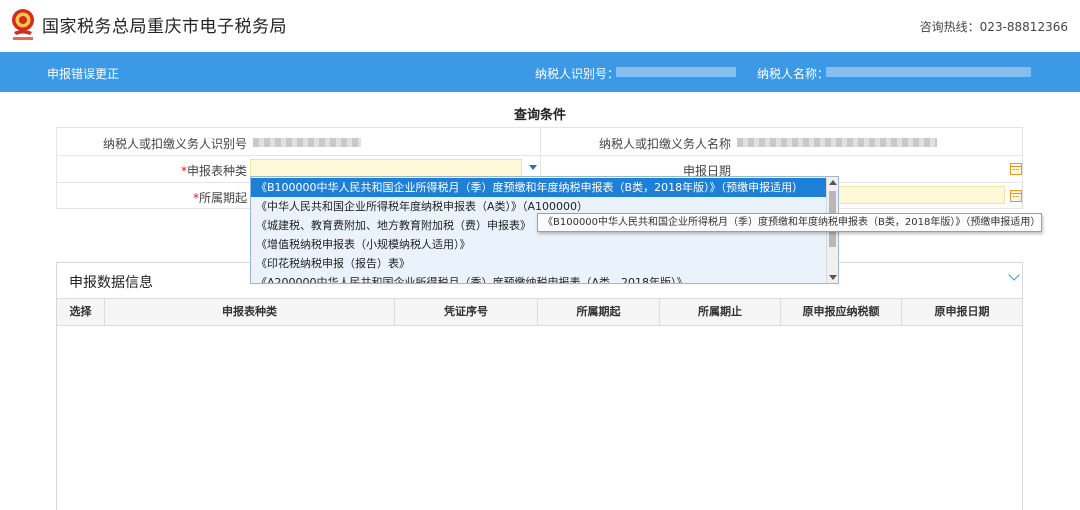 This screenshot has width=1080, height=510. What do you see at coordinates (720, 312) in the screenshot?
I see `column-header: 所属期止` at bounding box center [720, 312].